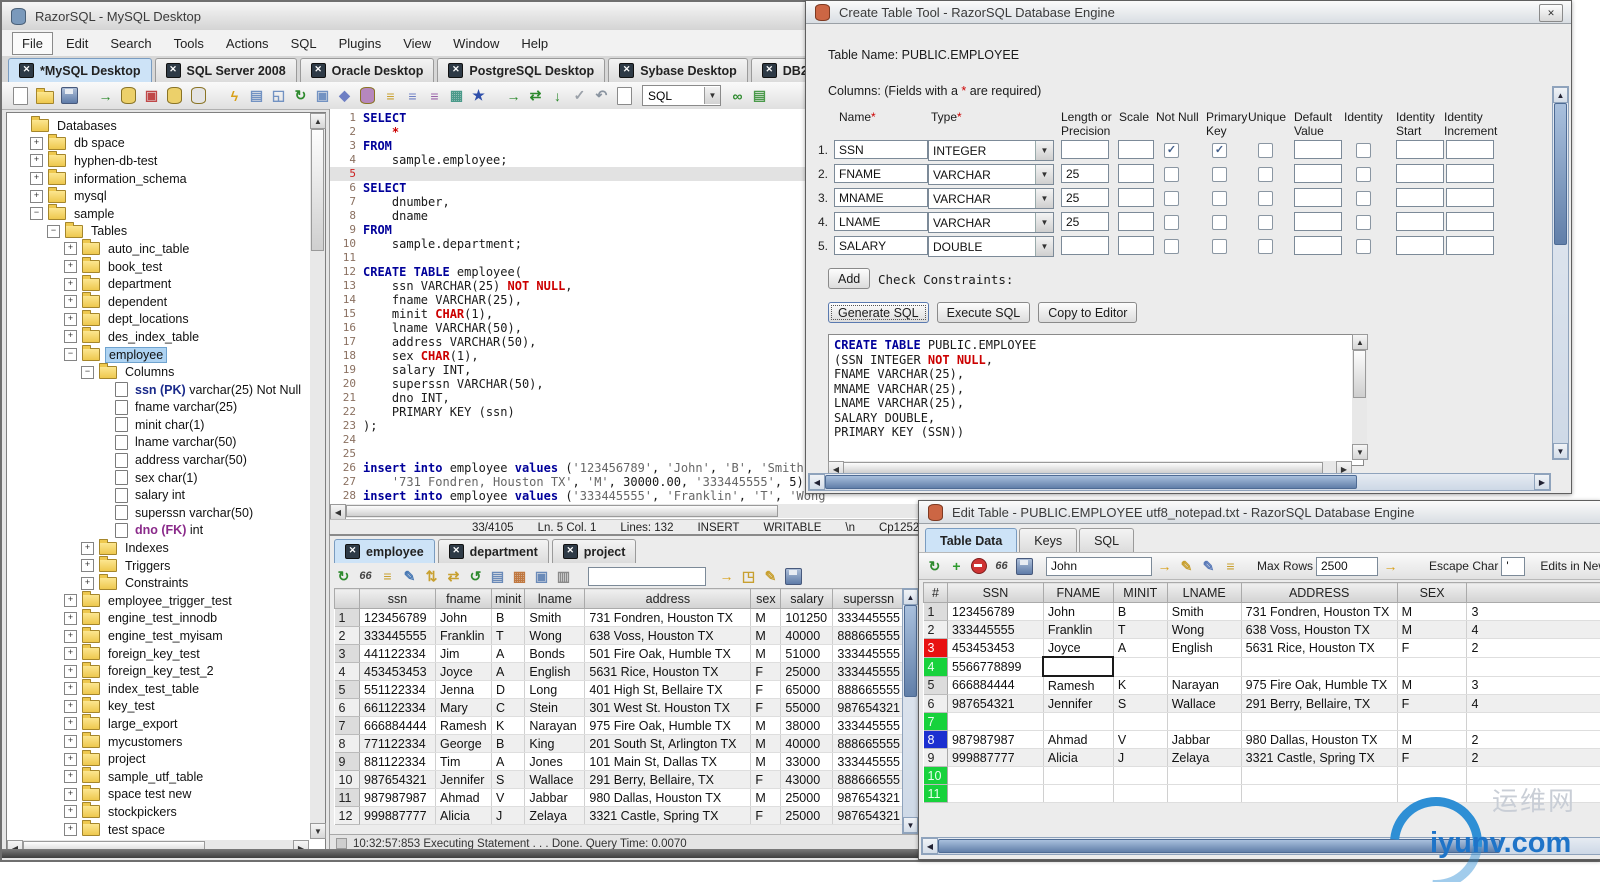 Image resolution: width=1600 pixels, height=882 pixels. What do you see at coordinates (1230, 566) in the screenshot?
I see `filter-table-icon: ≡` at bounding box center [1230, 566].